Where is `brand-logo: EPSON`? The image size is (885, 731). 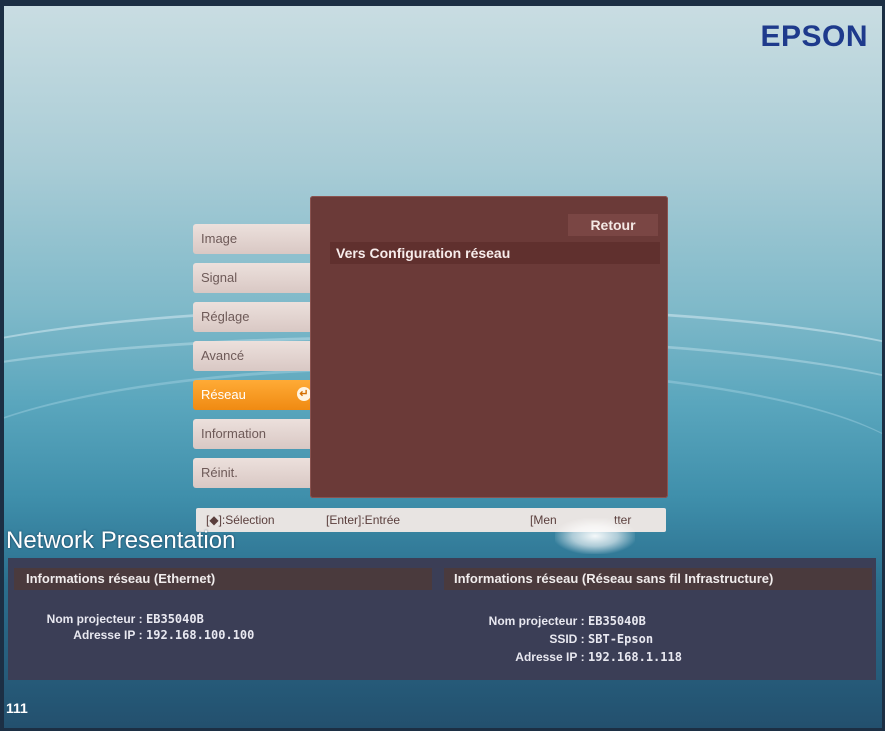
brand-logo: EPSON is located at coordinates (814, 36).